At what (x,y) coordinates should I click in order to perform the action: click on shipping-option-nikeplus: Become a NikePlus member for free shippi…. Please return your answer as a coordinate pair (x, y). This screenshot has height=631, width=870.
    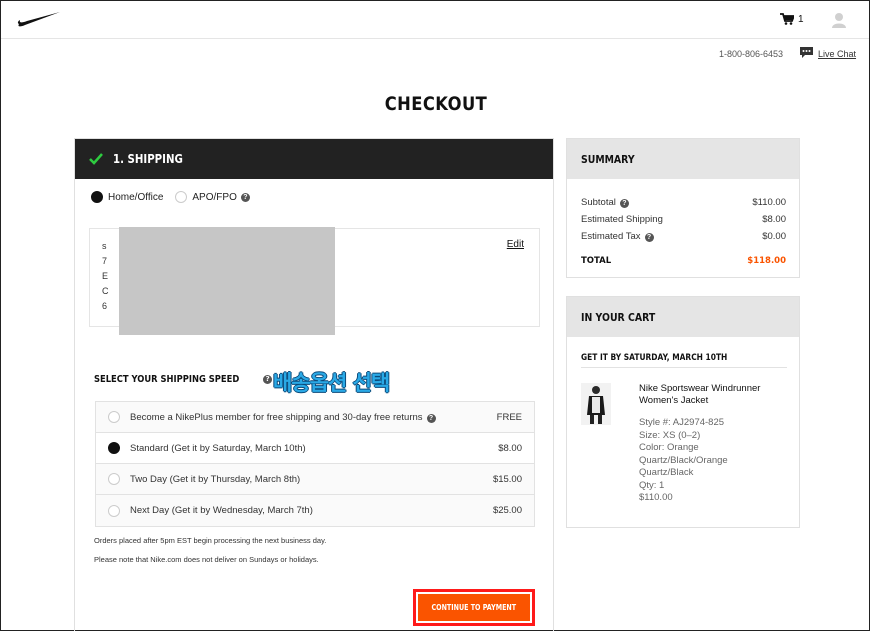
    Looking at the image, I should click on (315, 417).